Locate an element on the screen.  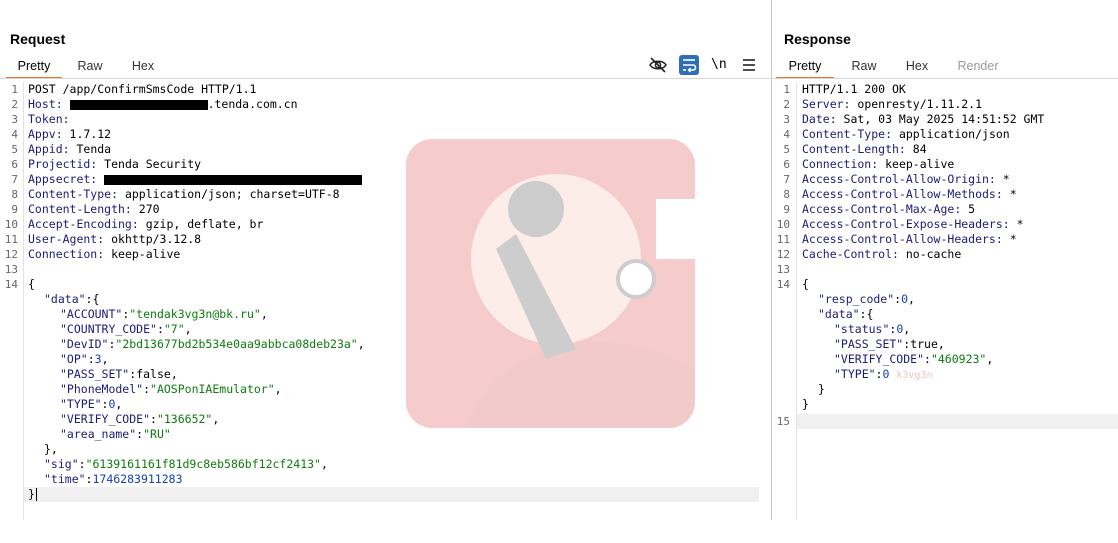
json-key: "resp_code" is located at coordinates (856, 299).